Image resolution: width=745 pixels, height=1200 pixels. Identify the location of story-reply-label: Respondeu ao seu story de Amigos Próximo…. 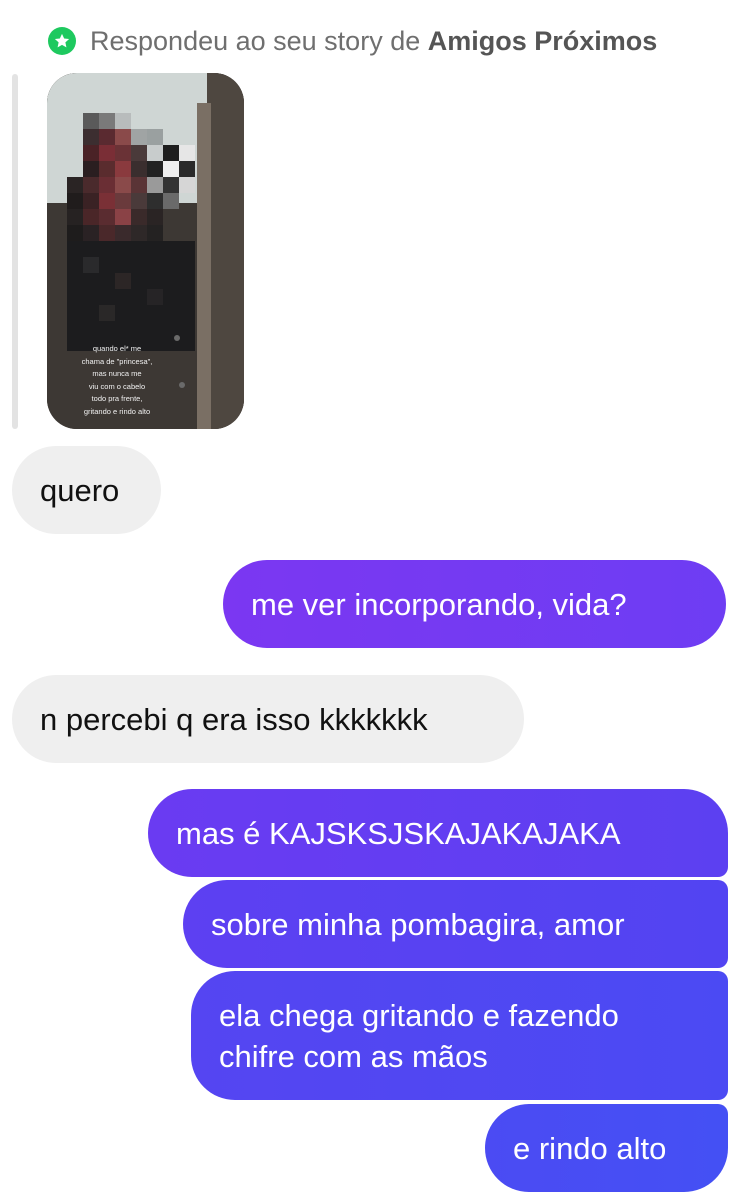
(373, 41).